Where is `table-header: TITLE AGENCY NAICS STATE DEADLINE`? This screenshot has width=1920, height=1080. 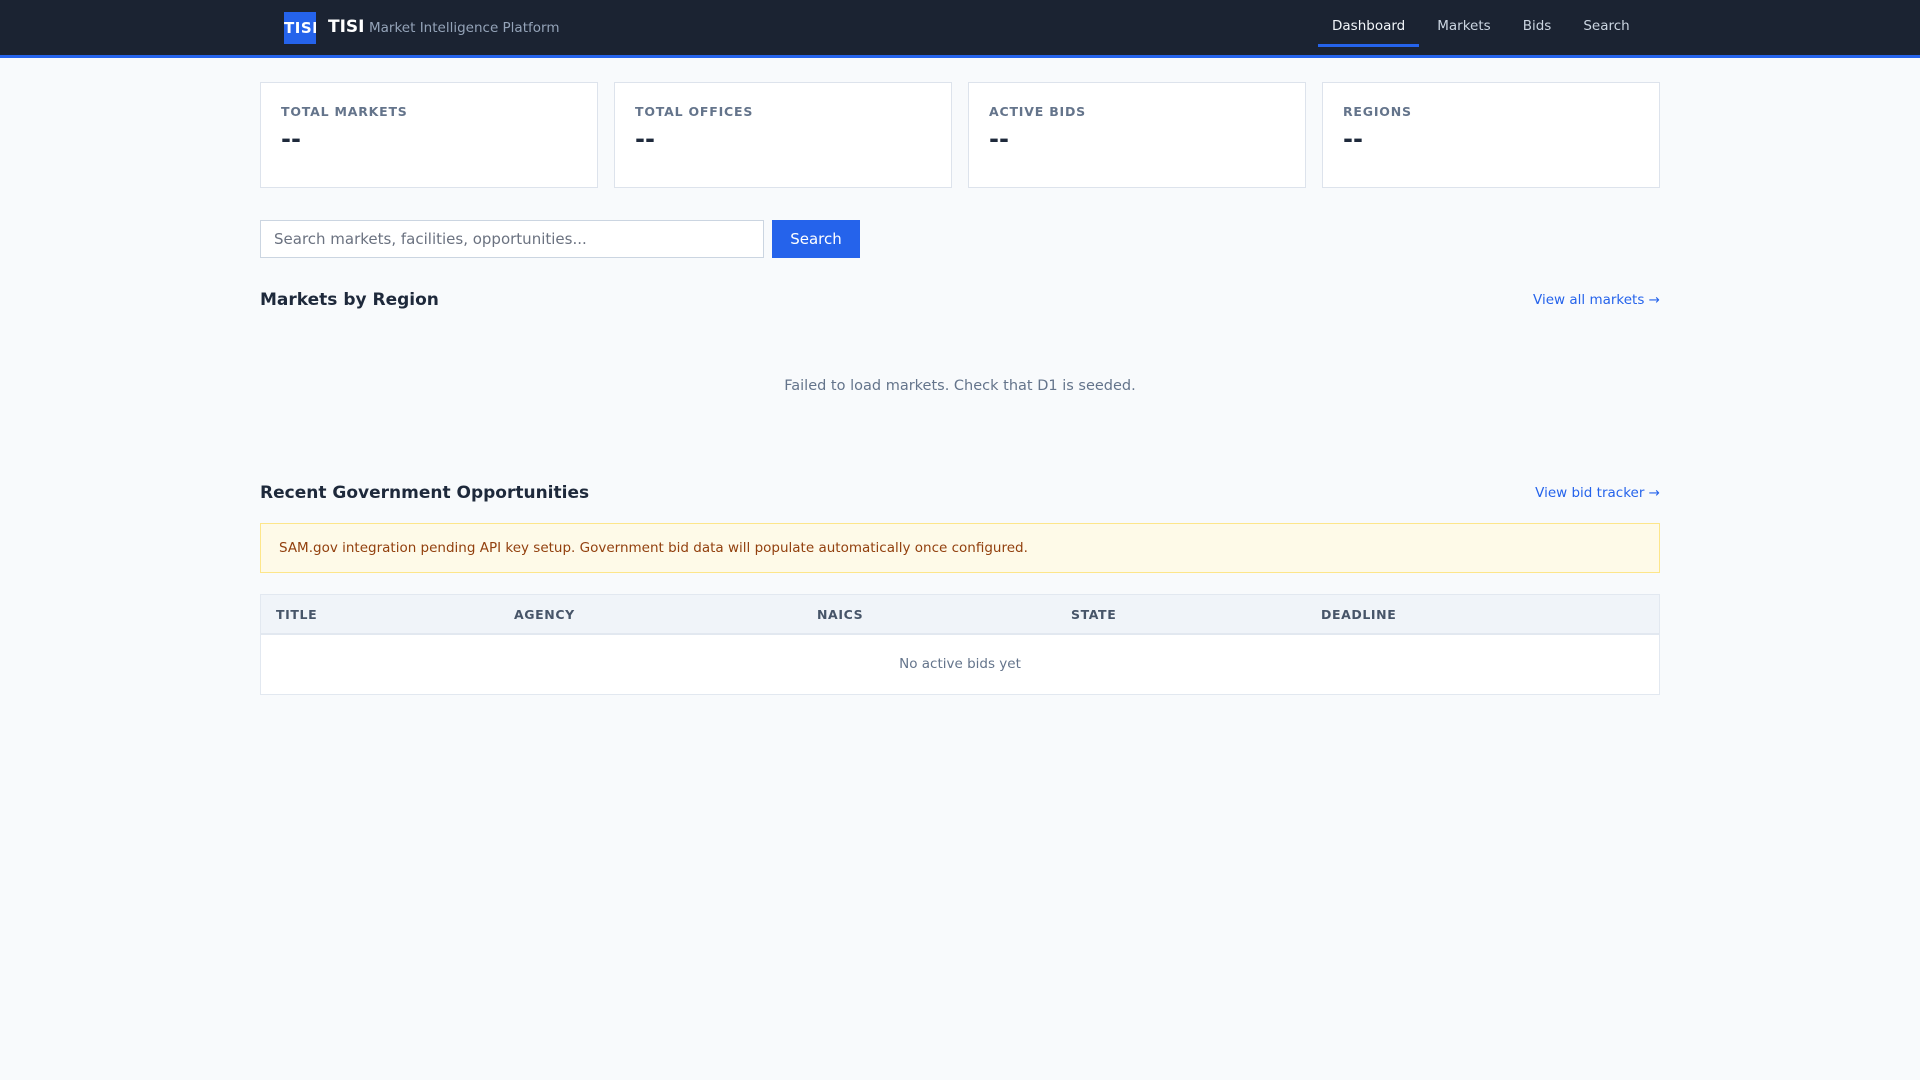 table-header: TITLE AGENCY NAICS STATE DEADLINE is located at coordinates (960, 615).